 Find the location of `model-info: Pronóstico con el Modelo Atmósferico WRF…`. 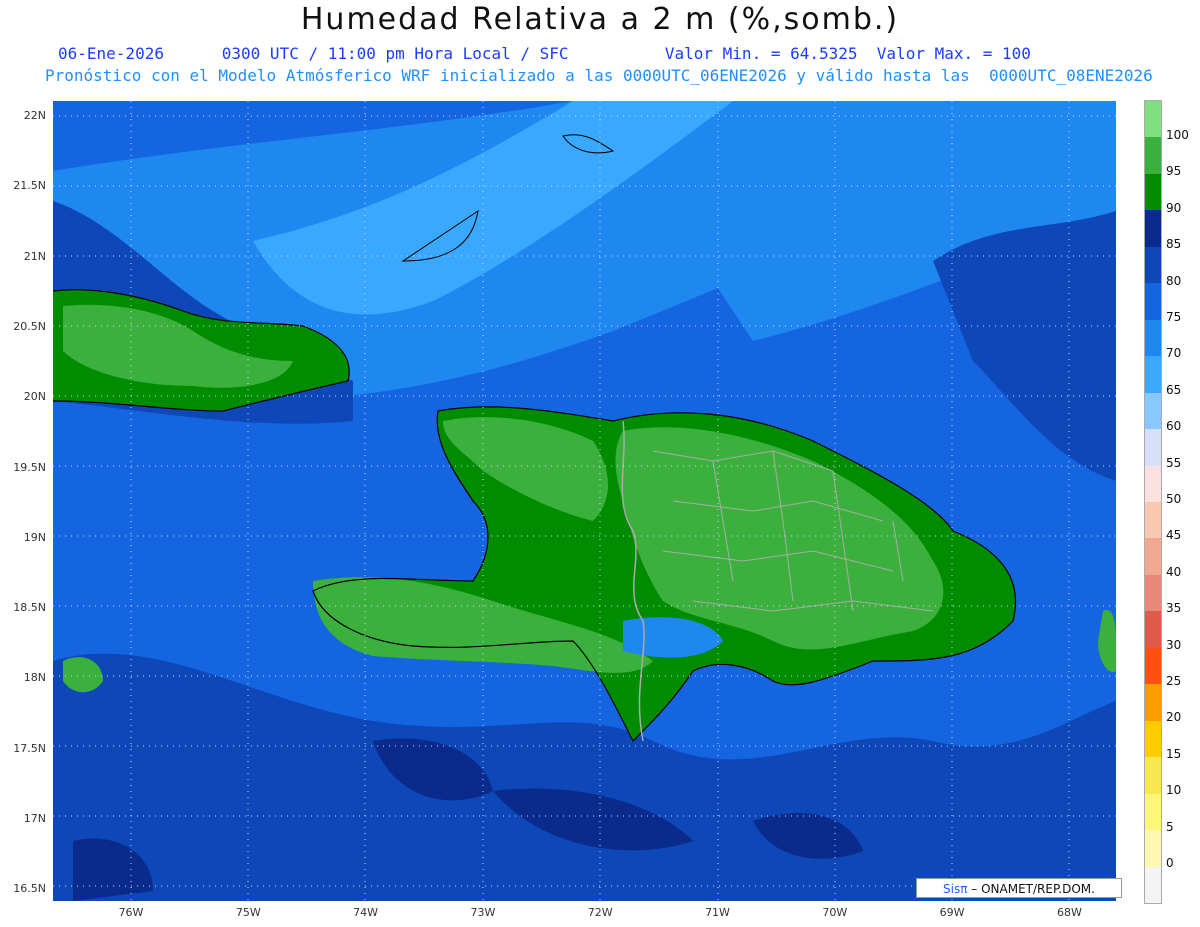

model-info: Pronóstico con el Modelo Atmósferico WRF… is located at coordinates (599, 75).